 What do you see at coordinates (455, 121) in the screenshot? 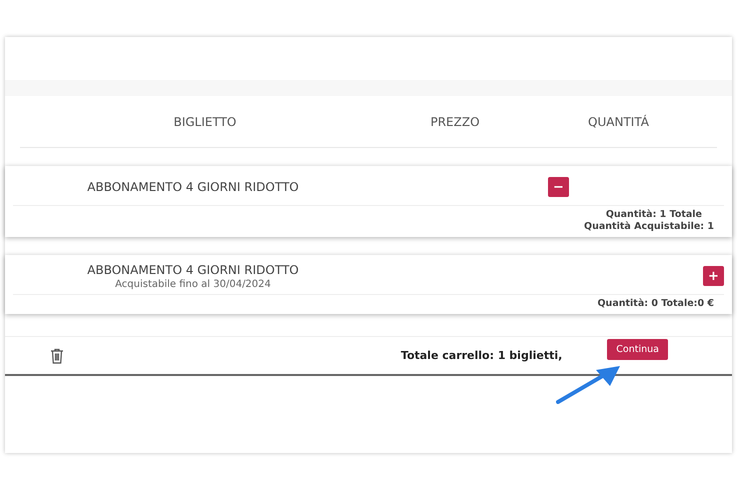
I see `column-header: PREZZO` at bounding box center [455, 121].